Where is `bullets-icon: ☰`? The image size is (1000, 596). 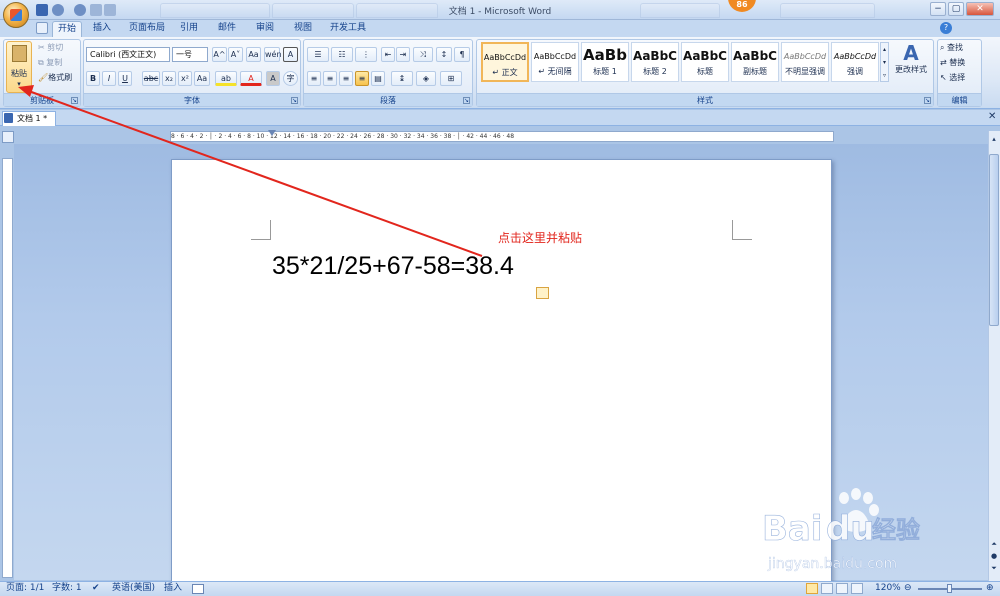 bullets-icon: ☰ is located at coordinates (318, 54).